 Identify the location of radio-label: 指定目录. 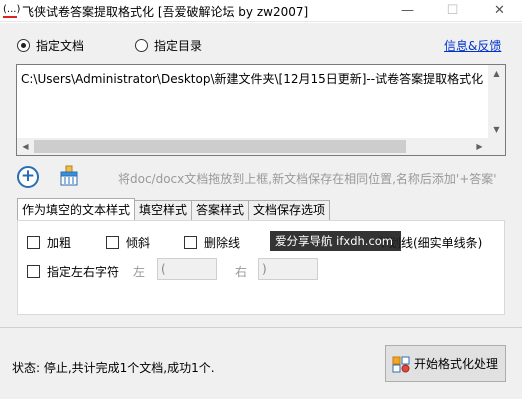
(178, 46).